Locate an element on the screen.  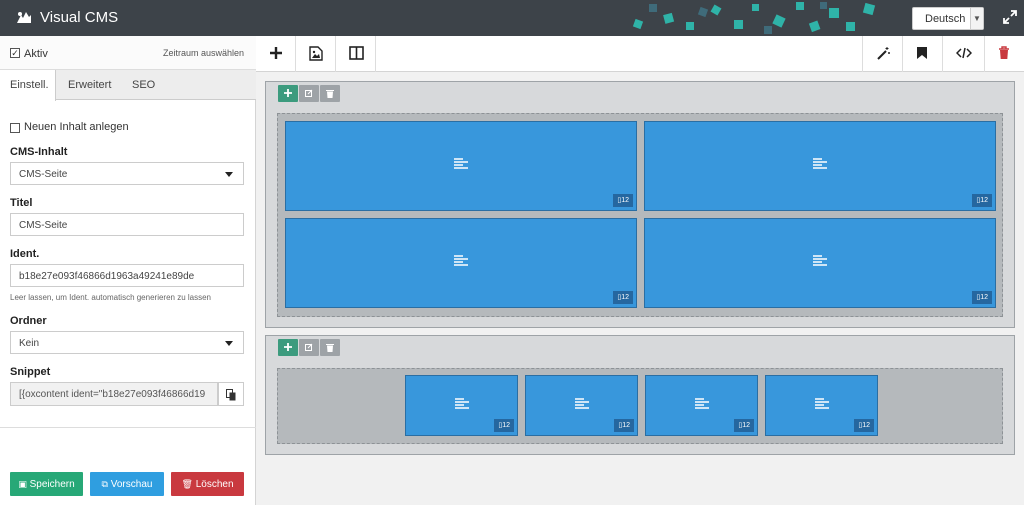
folder-select: Kein is located at coordinates (127, 342).